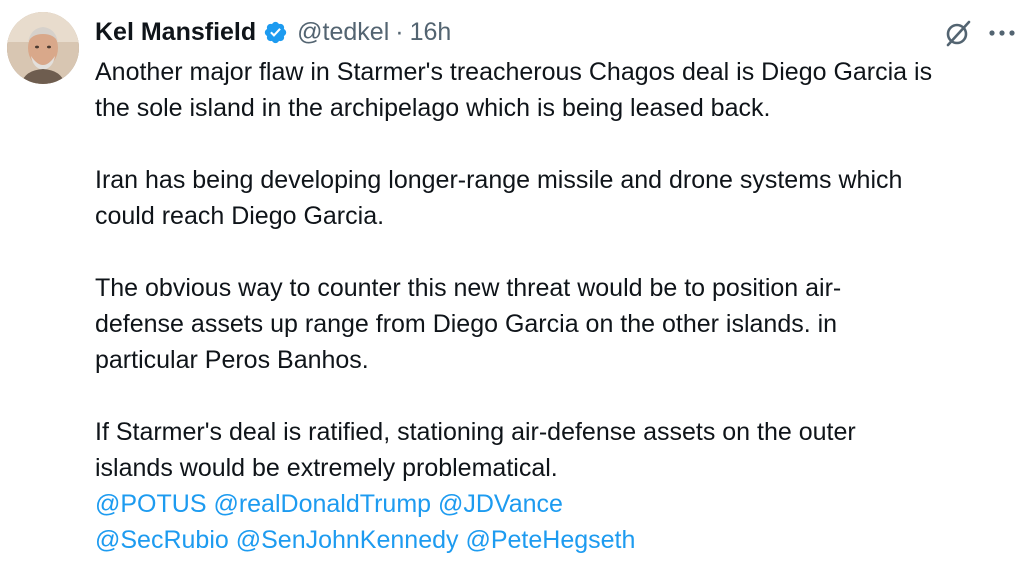 The width and height of the screenshot is (1024, 563). I want to click on avatar-portrait-icon, so click(43, 48).